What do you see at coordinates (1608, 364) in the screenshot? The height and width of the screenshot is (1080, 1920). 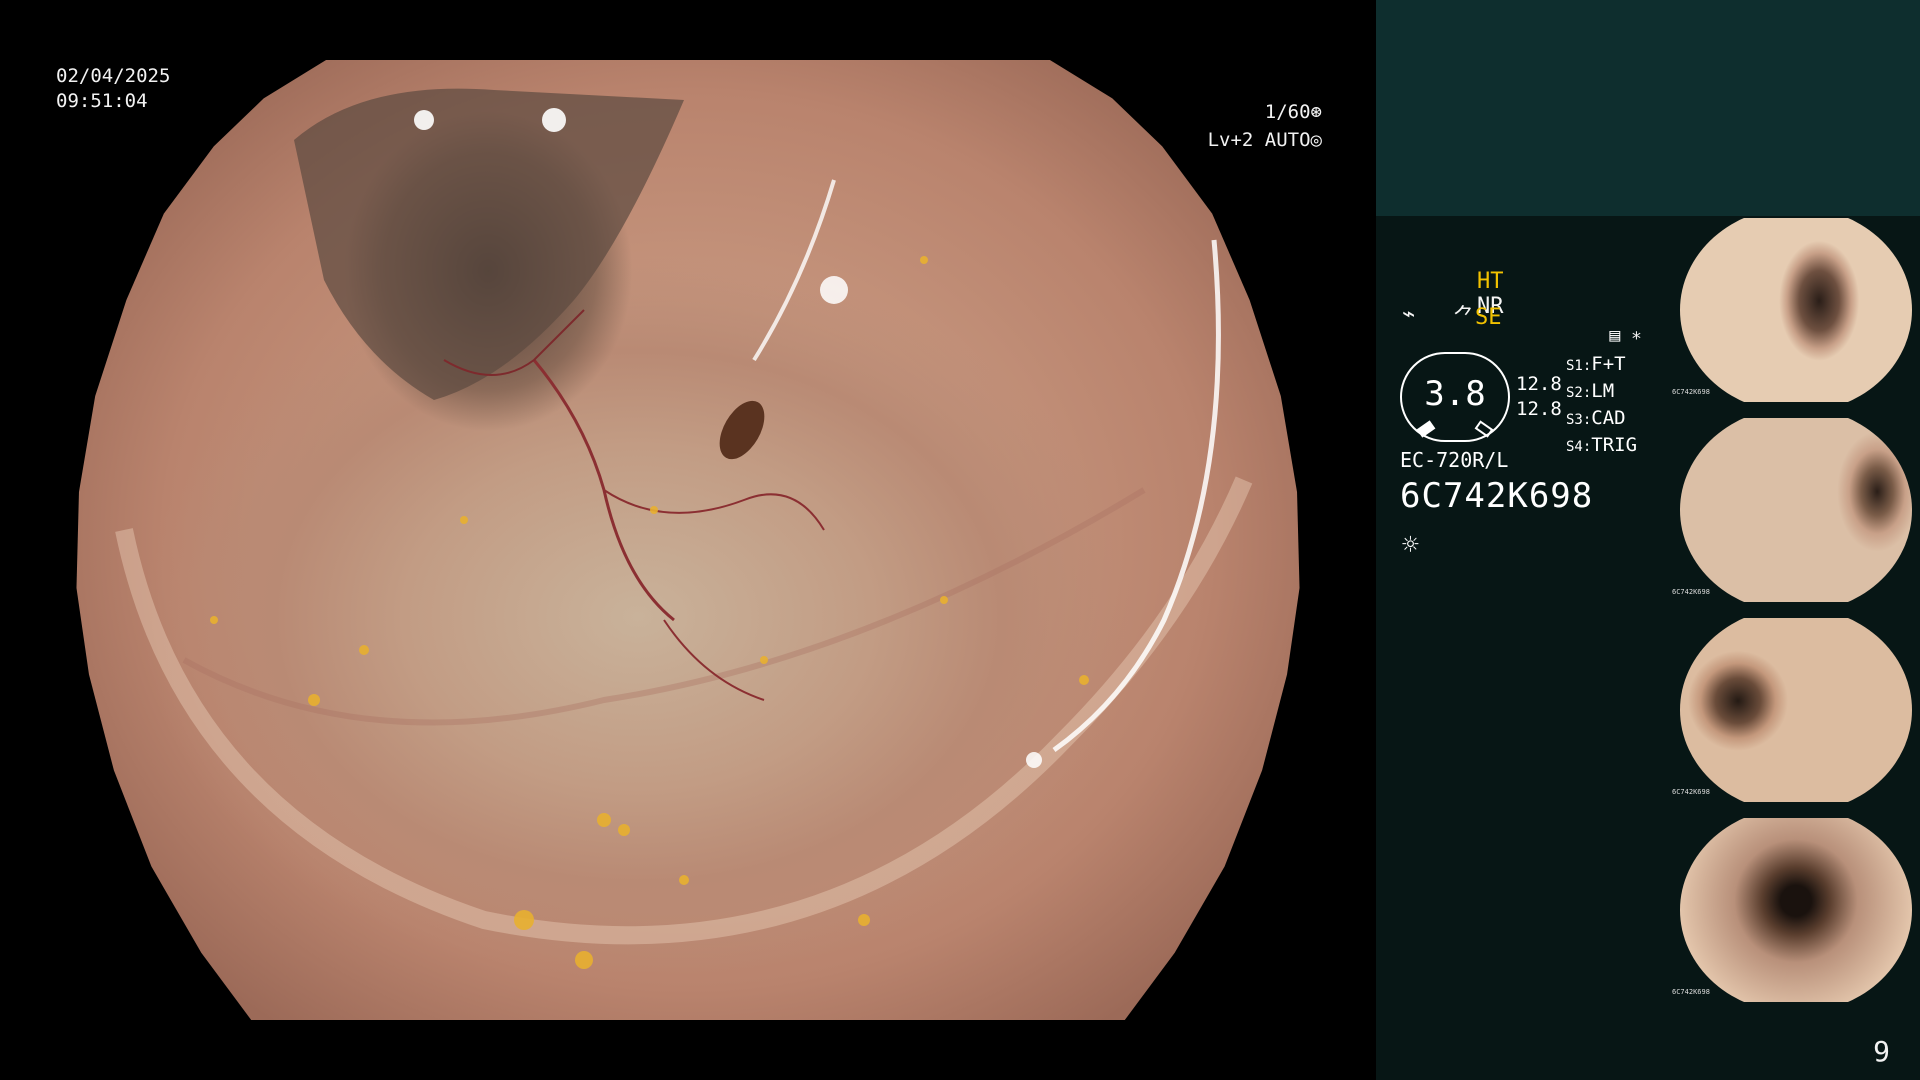 I see `switch-value: F+T` at bounding box center [1608, 364].